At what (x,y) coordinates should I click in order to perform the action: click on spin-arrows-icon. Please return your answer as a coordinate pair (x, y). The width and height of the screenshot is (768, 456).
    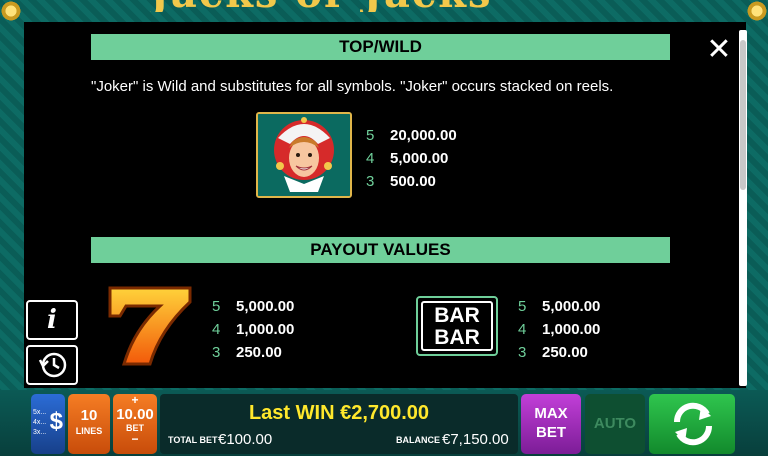
    Looking at the image, I should click on (693, 424).